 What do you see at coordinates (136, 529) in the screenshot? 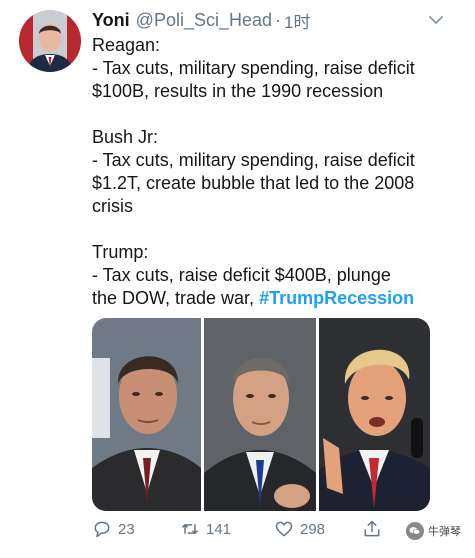
I see `reply-button: 23` at bounding box center [136, 529].